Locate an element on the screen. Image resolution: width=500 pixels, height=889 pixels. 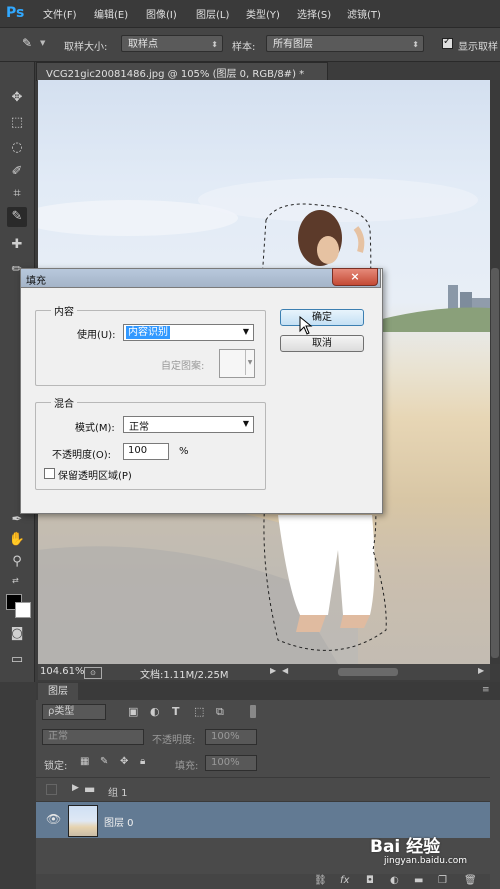
marquee-tool-icon: ⬚ is located at coordinates (17, 123).